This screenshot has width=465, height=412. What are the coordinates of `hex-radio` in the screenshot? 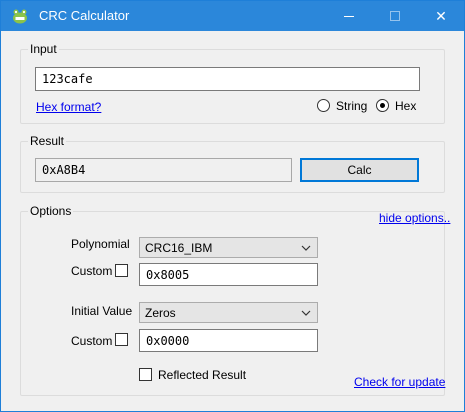 It's located at (382, 105).